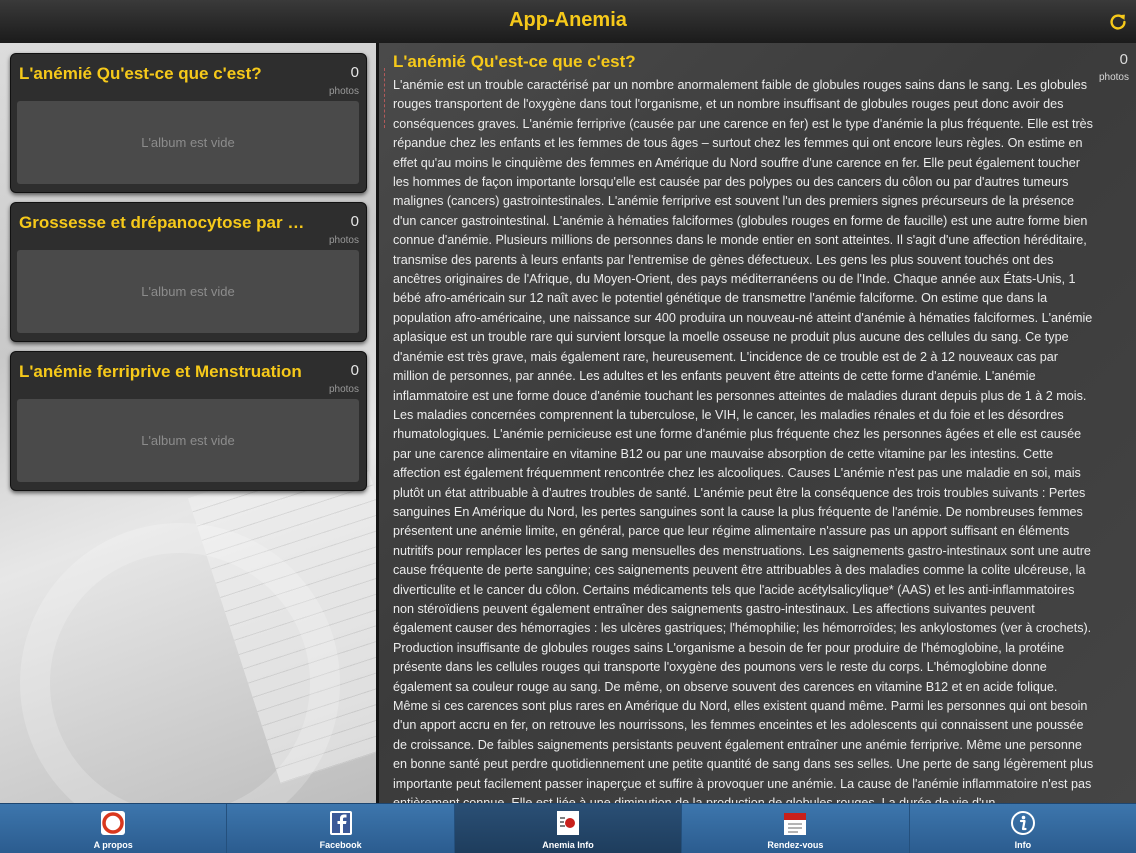 The width and height of the screenshot is (1136, 853). What do you see at coordinates (340, 845) in the screenshot?
I see `tab-label: Facebook` at bounding box center [340, 845].